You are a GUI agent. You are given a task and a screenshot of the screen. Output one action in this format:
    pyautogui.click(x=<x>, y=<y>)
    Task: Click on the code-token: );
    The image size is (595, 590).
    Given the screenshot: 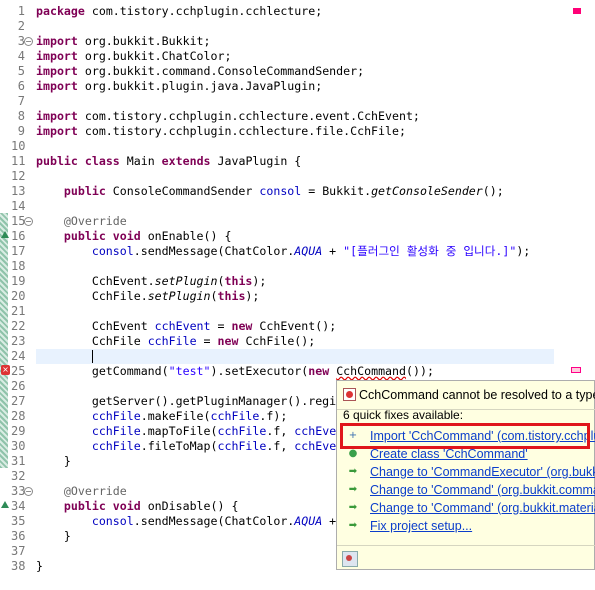 What is the action you would take?
    pyautogui.click(x=252, y=296)
    